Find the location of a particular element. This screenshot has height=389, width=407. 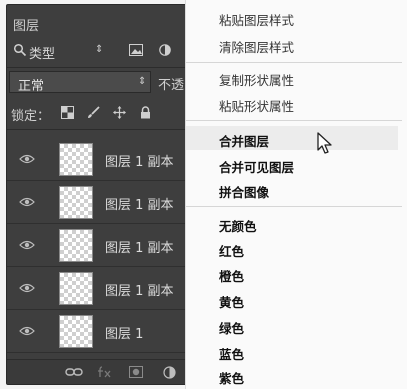

layer-row: 图层 1 is located at coordinates (106, 331).